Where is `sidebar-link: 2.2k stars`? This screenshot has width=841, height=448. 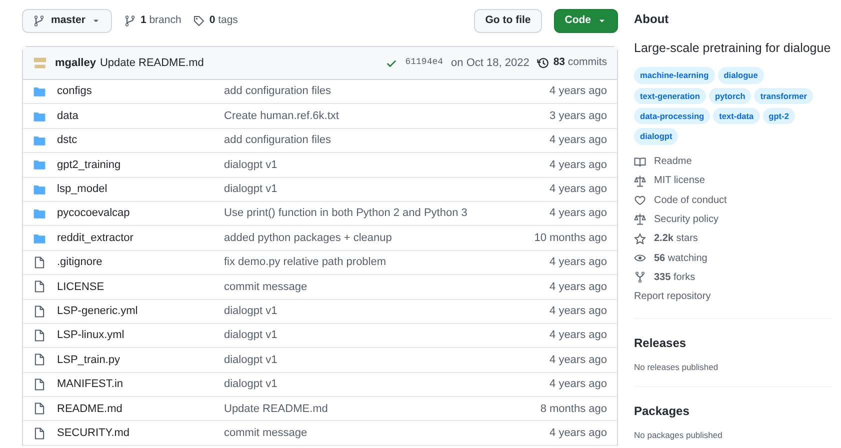
sidebar-link: 2.2k stars is located at coordinates (733, 238).